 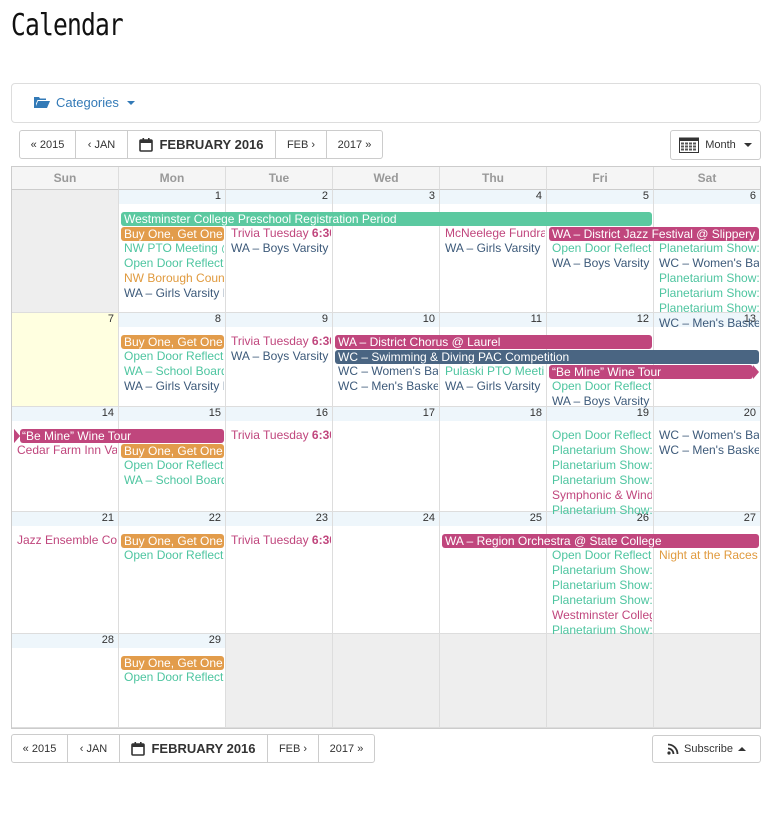 What do you see at coordinates (65, 459) in the screenshot?
I see `day-cell: 14` at bounding box center [65, 459].